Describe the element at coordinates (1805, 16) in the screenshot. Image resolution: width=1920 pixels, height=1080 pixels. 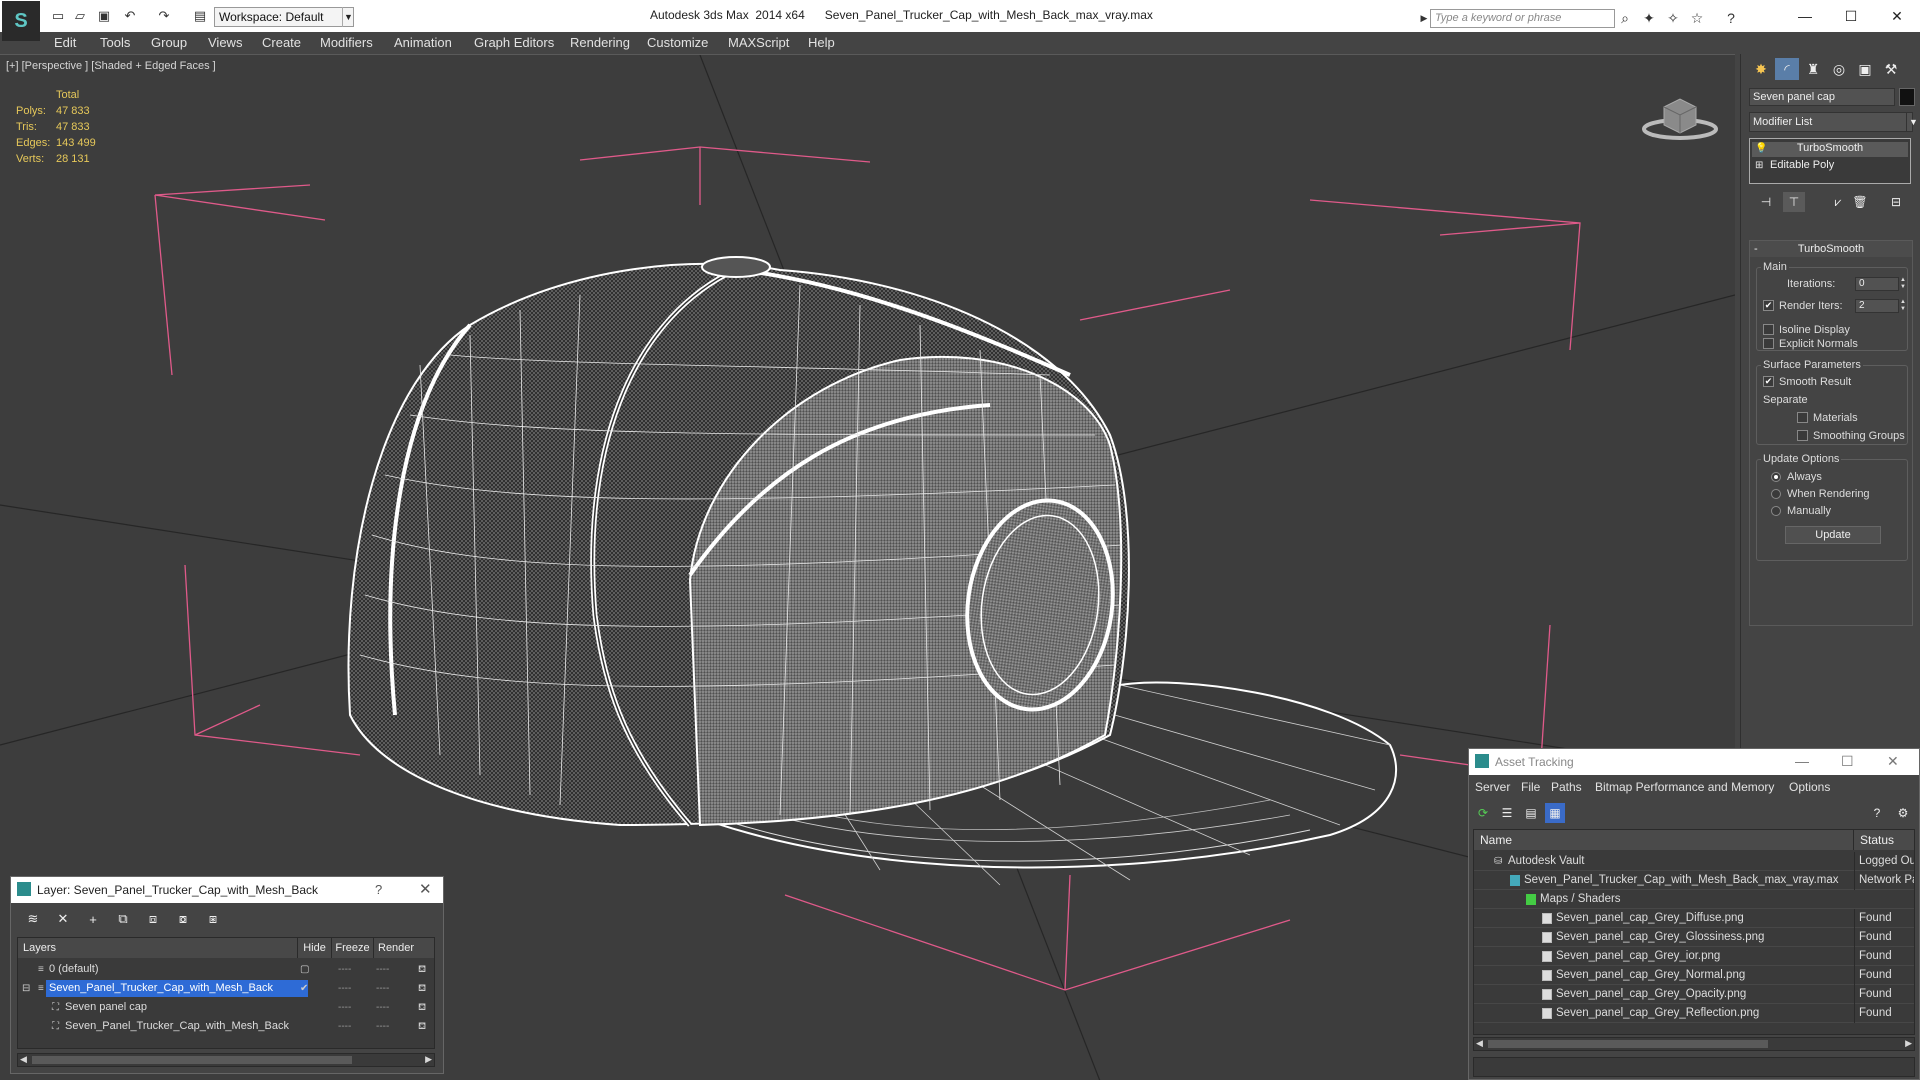
I see `minimize-button: —` at that location.